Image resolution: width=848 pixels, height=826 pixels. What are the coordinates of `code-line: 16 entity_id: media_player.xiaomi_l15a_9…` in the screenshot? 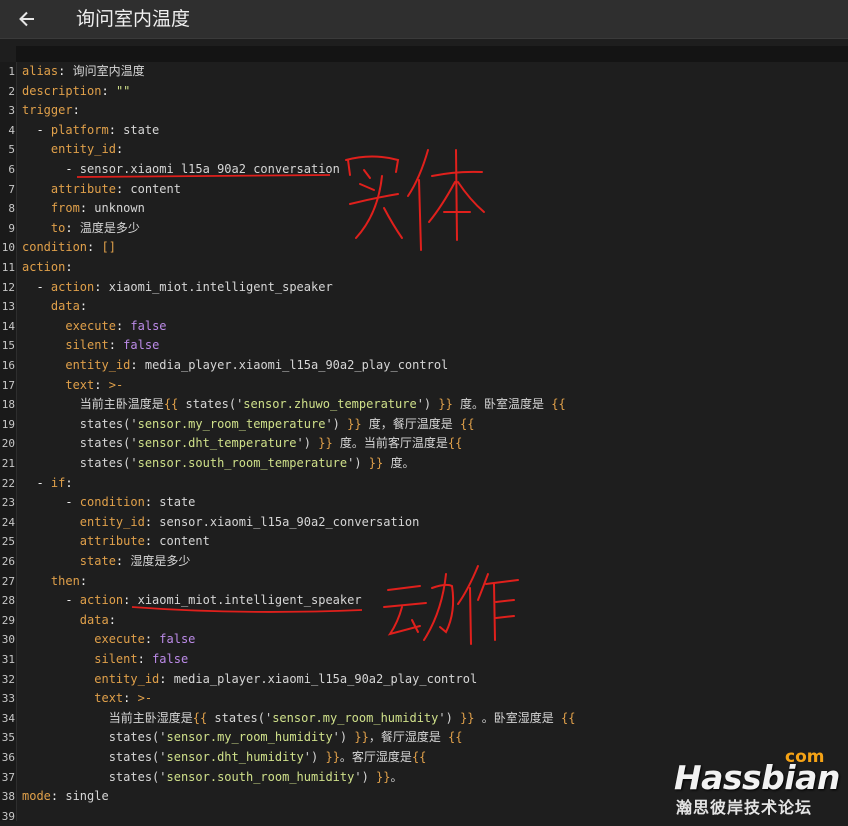 It's located at (424, 366).